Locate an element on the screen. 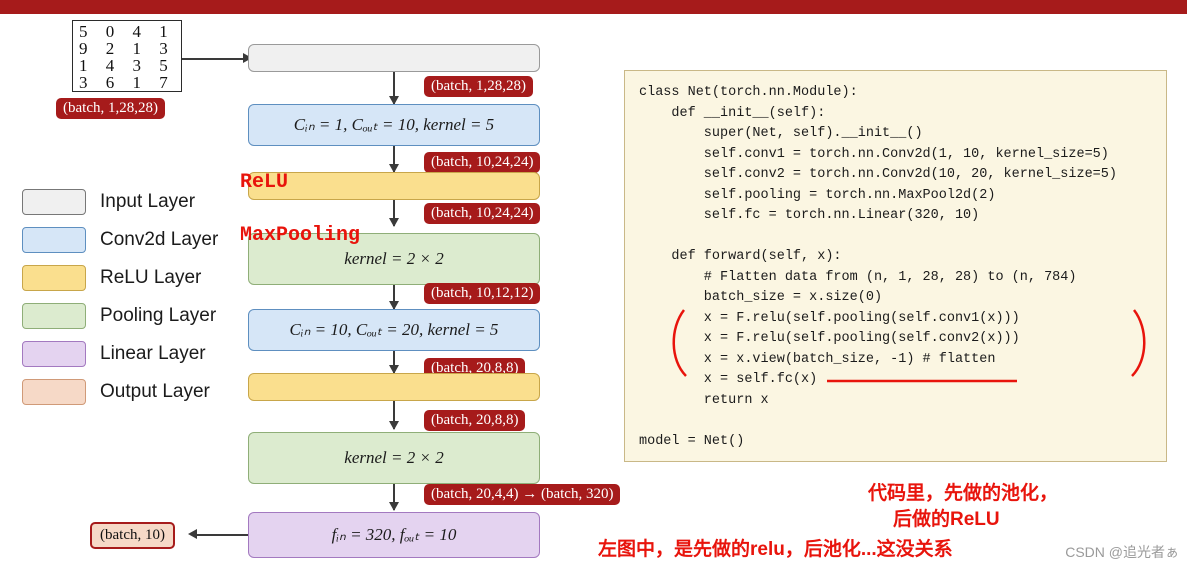  arrow-relu1-to-pool1 is located at coordinates (394, 213).